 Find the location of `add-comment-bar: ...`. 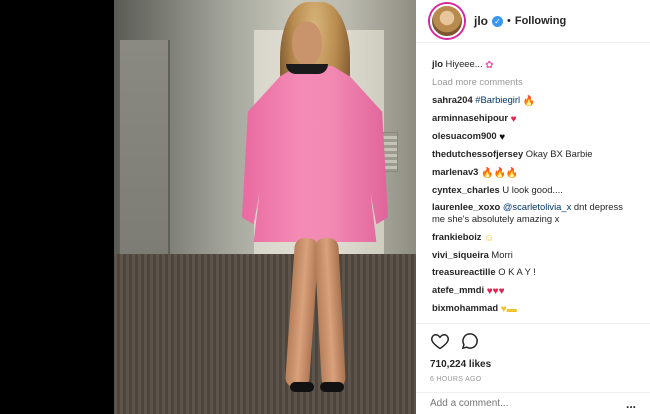

add-comment-bar: ... is located at coordinates (533, 403).